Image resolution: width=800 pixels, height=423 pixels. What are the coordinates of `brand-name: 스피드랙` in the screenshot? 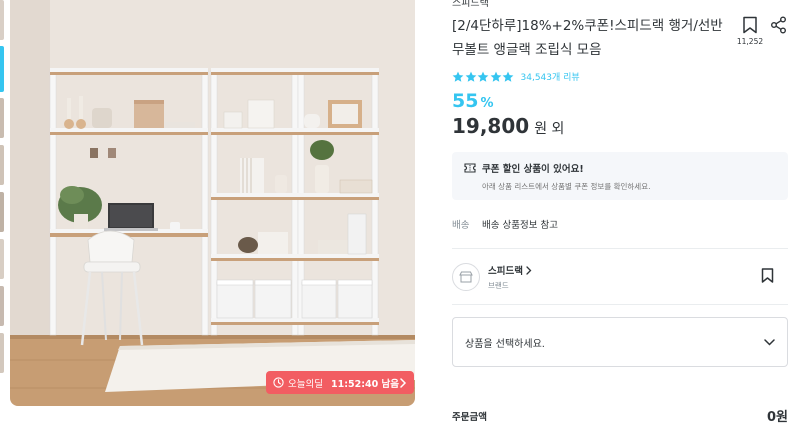 It's located at (505, 271).